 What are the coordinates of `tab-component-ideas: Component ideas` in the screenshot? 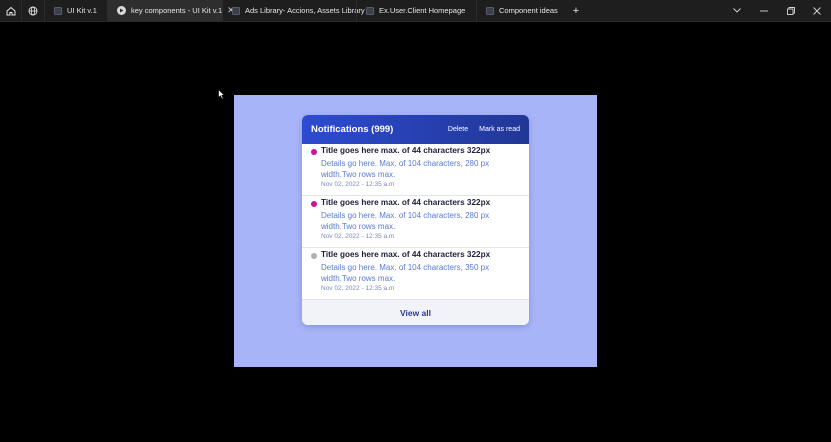 It's located at (521, 10).